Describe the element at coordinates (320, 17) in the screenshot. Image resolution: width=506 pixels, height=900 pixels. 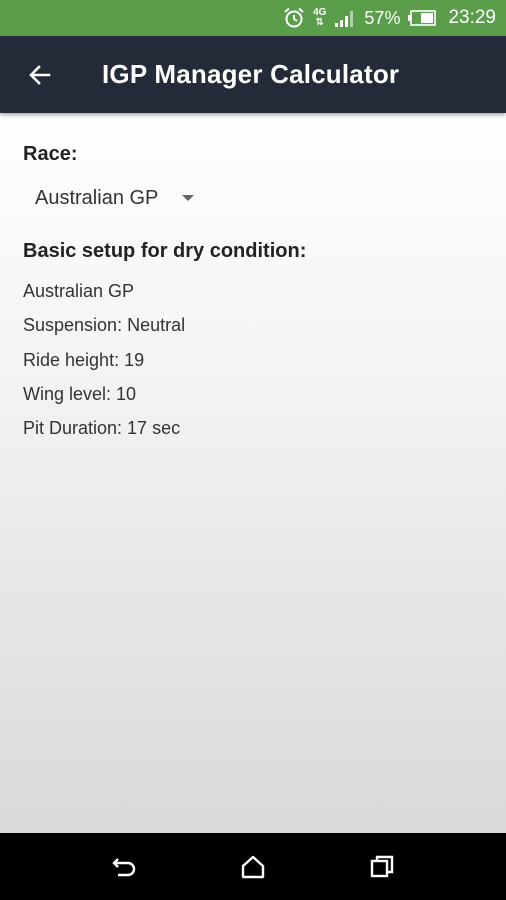
I see `network-4g-icon: 4G ⇅` at that location.